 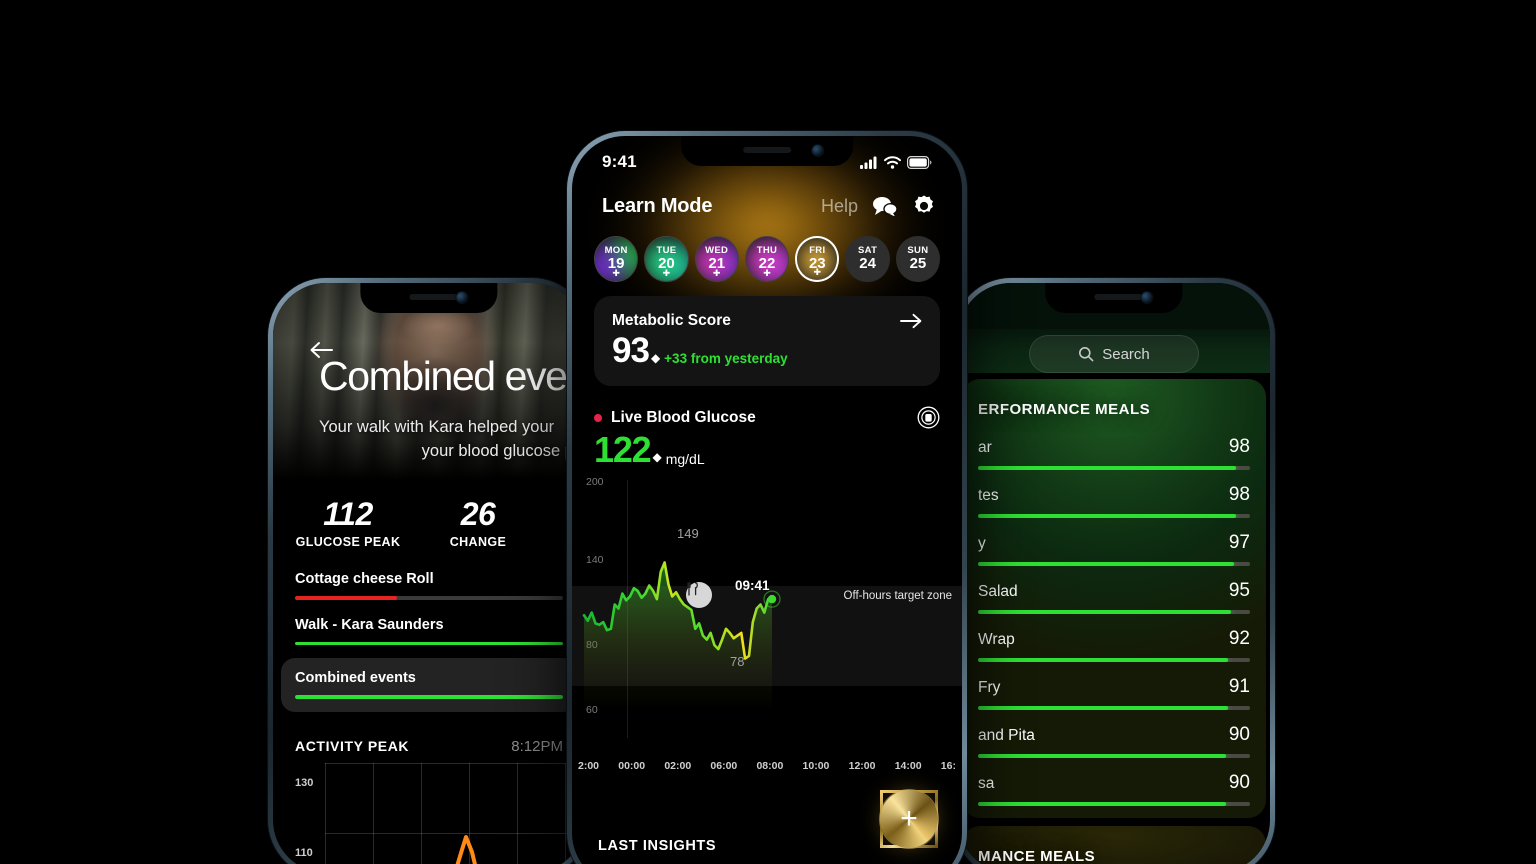 I want to click on status-bar: 9:41, so click(x=767, y=154).